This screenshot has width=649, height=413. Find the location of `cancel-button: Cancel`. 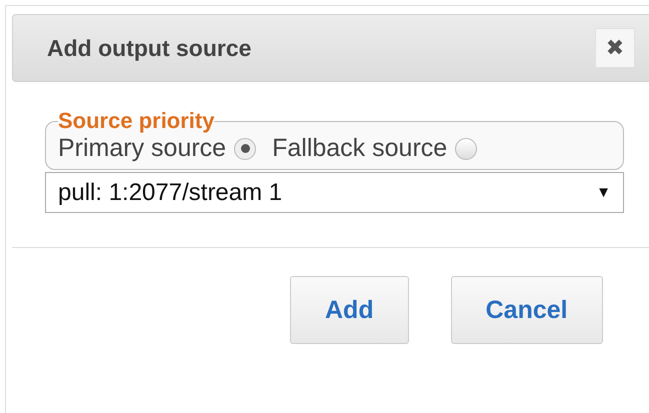

cancel-button: Cancel is located at coordinates (526, 310).